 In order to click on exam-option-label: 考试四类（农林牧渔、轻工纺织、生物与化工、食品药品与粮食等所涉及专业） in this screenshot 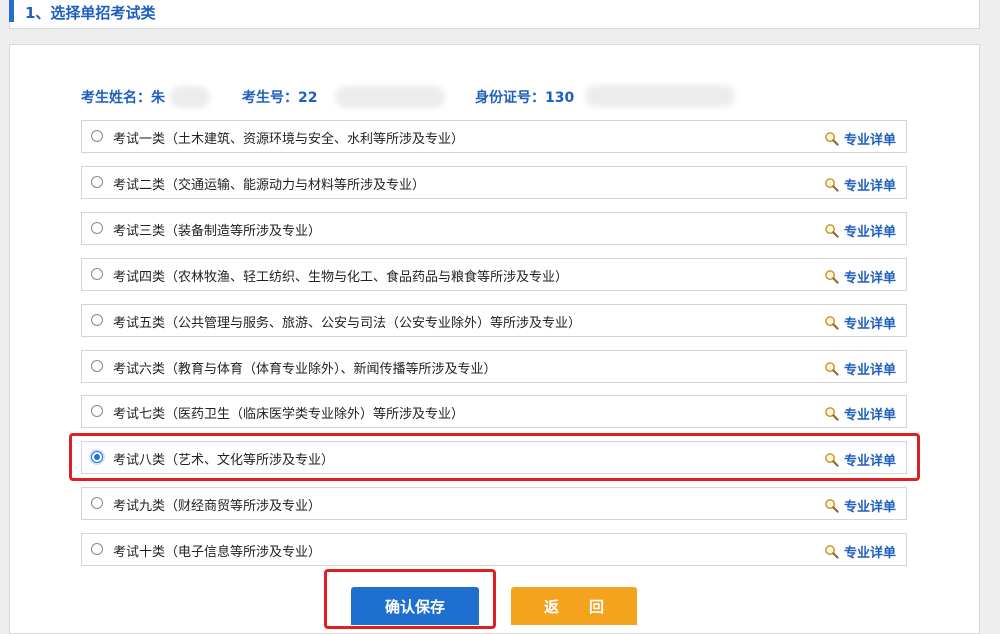, I will do `click(341, 277)`.